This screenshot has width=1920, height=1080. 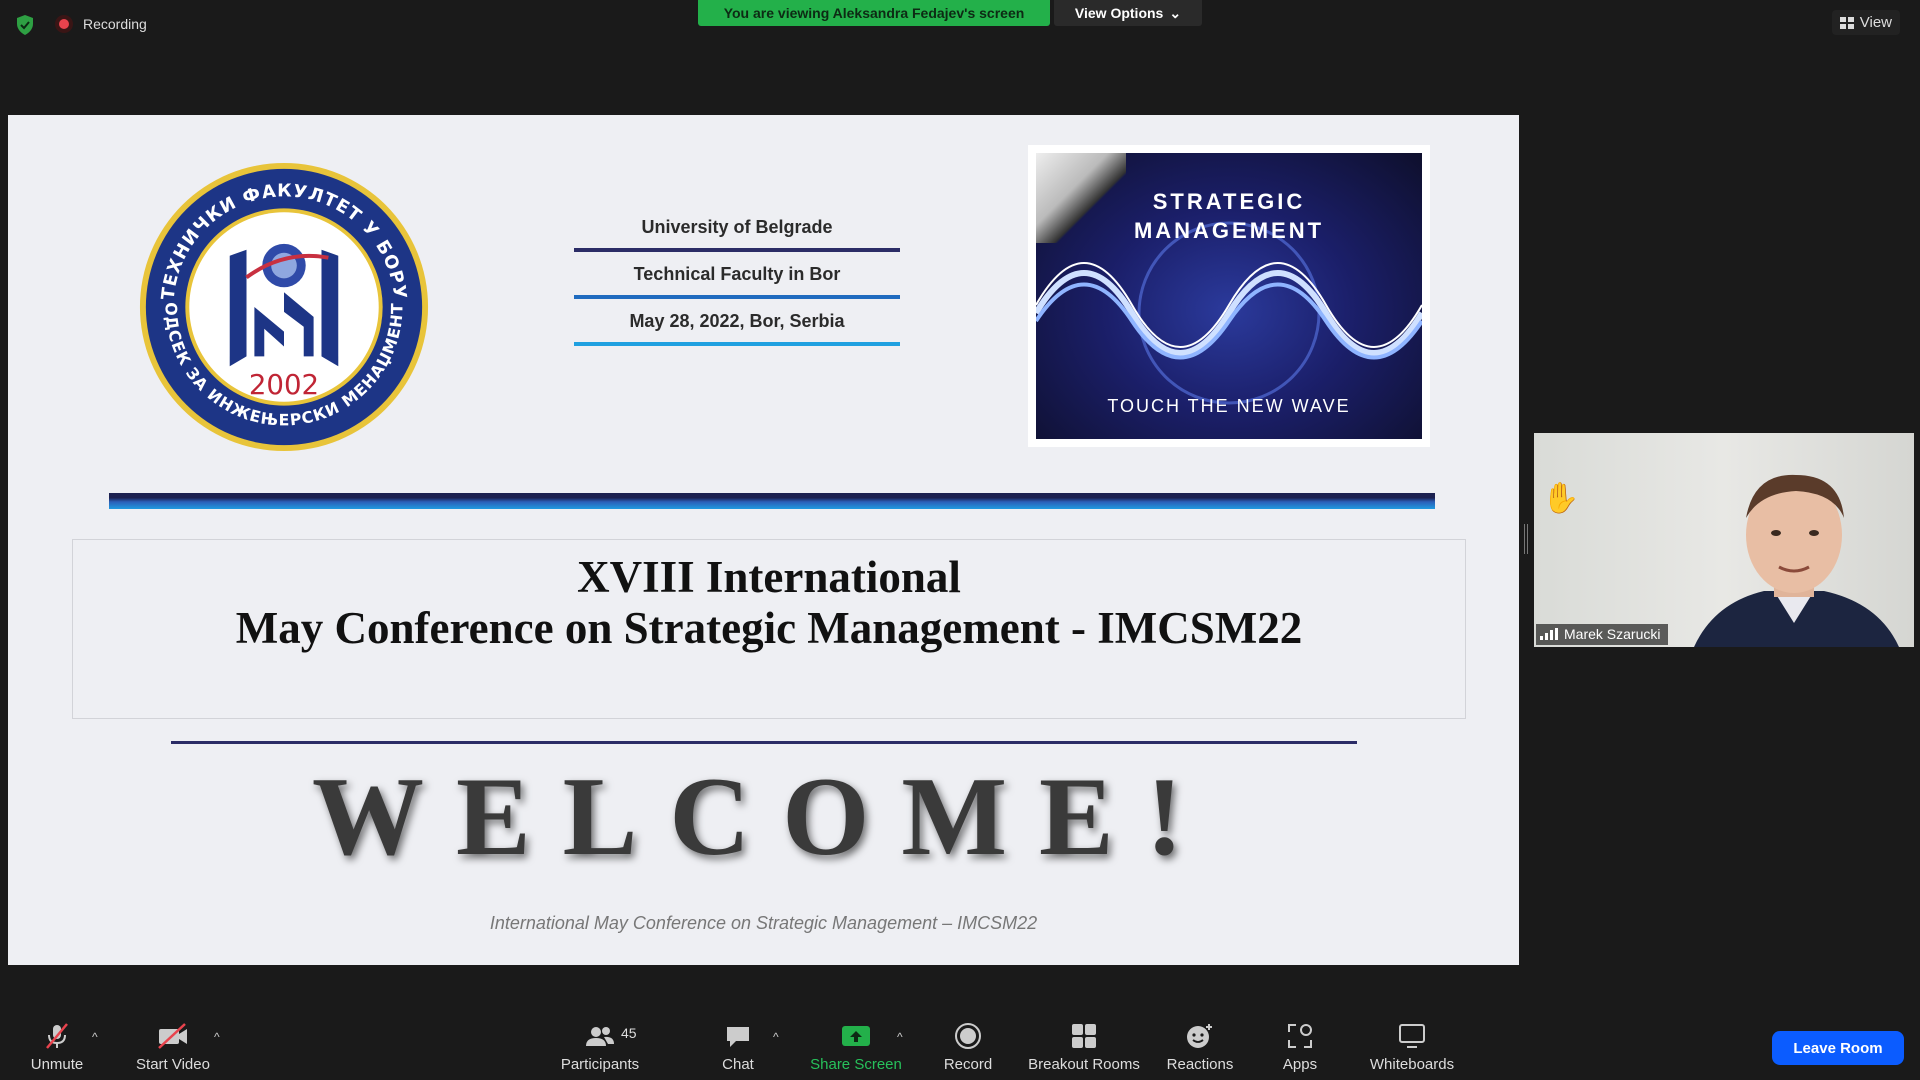 I want to click on sm-title: STRATEGIC MANAGEMENT, so click(x=1229, y=216).